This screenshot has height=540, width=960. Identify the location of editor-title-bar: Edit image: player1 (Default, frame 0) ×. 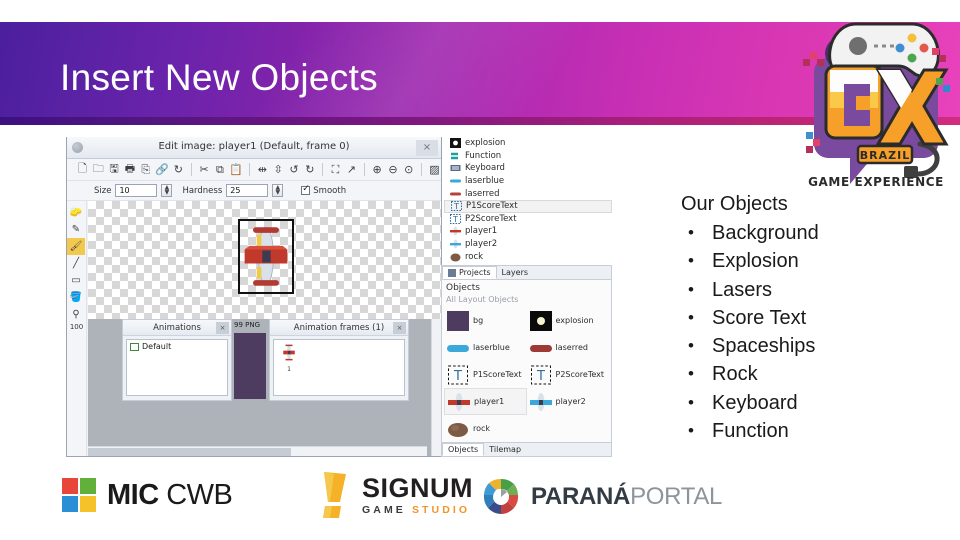
(254, 148).